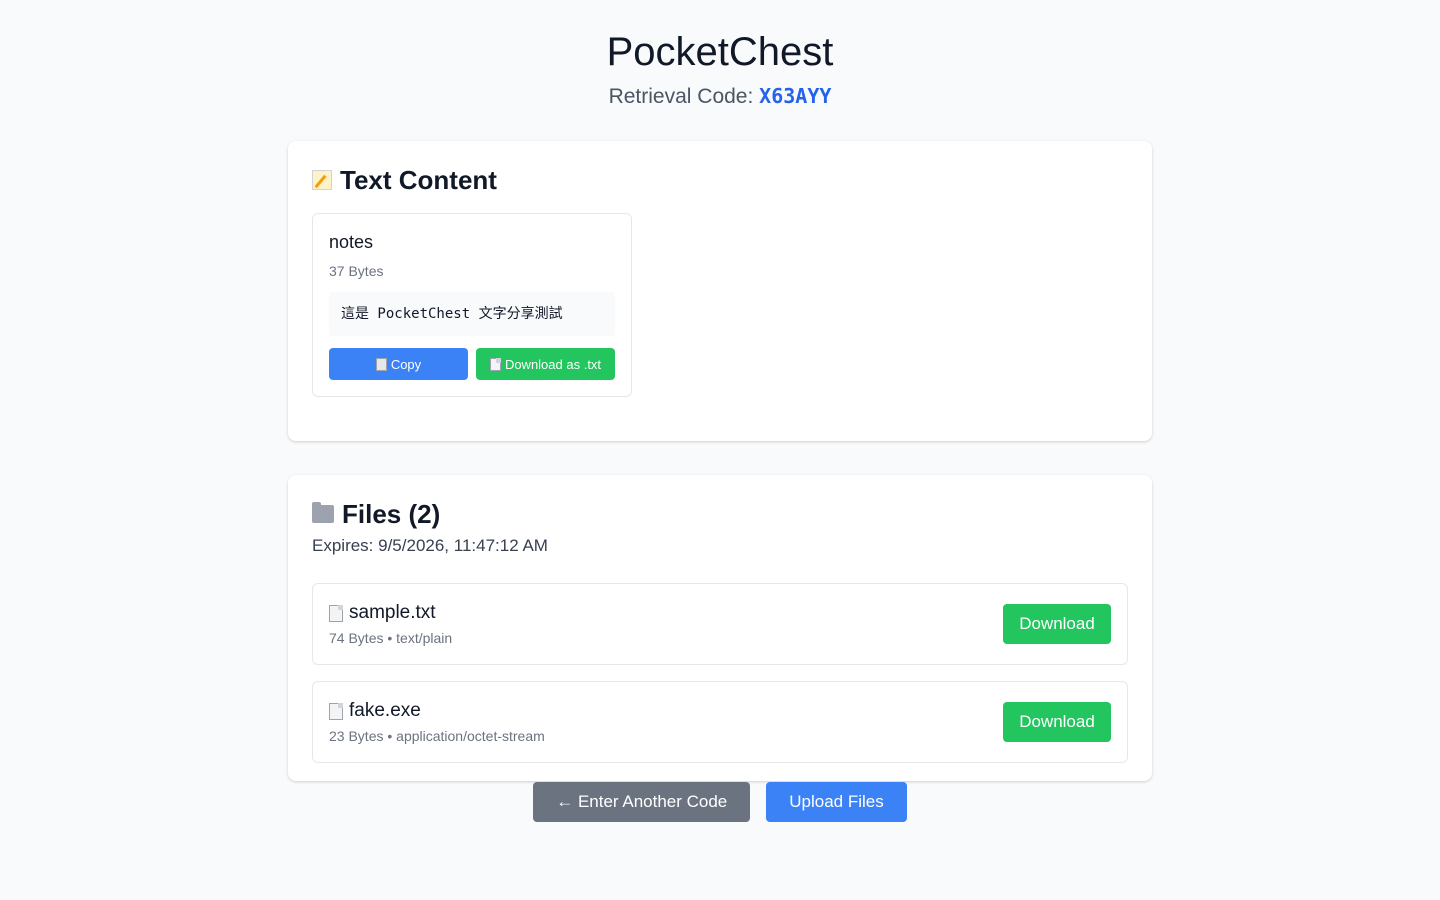  Describe the element at coordinates (391, 638) in the screenshot. I see `file-meta: 74 Bytes • text/plain` at that location.